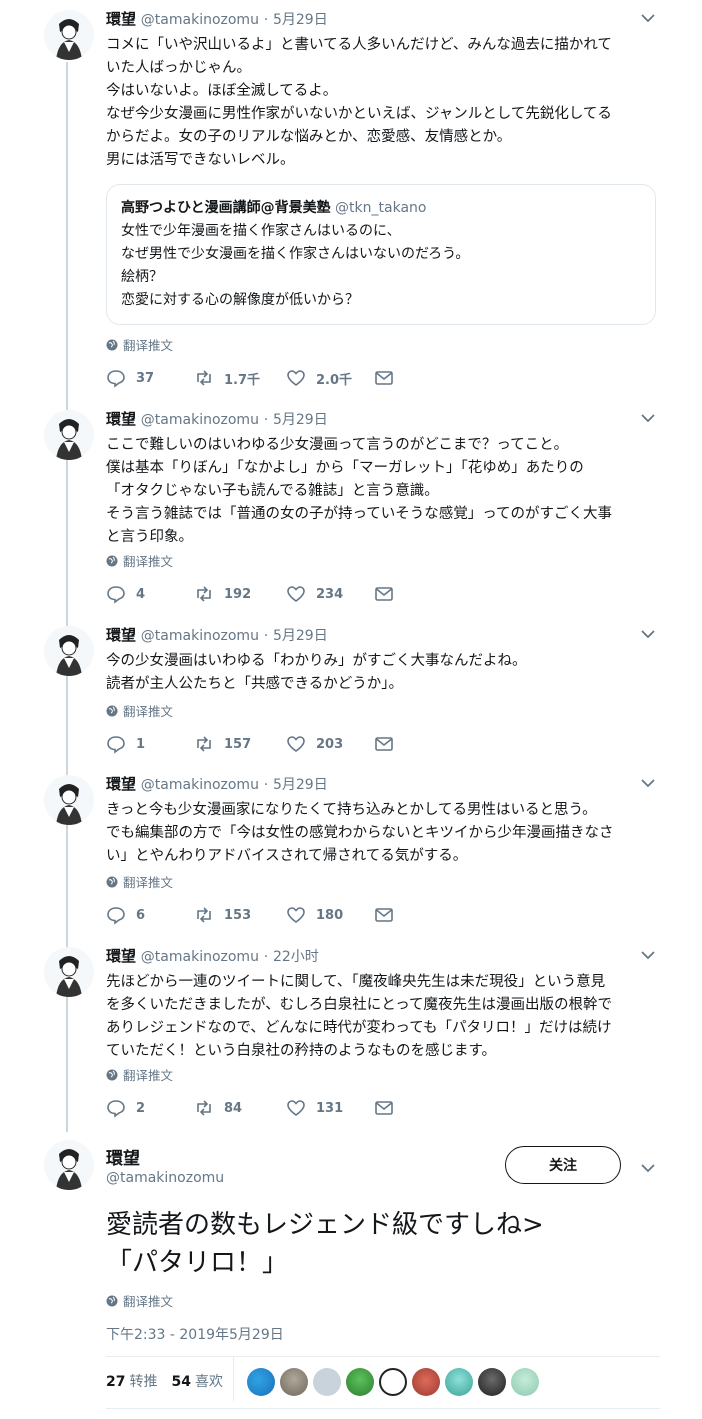  What do you see at coordinates (196, 1381) in the screenshot?
I see `like-stat: 54 喜欢` at bounding box center [196, 1381].